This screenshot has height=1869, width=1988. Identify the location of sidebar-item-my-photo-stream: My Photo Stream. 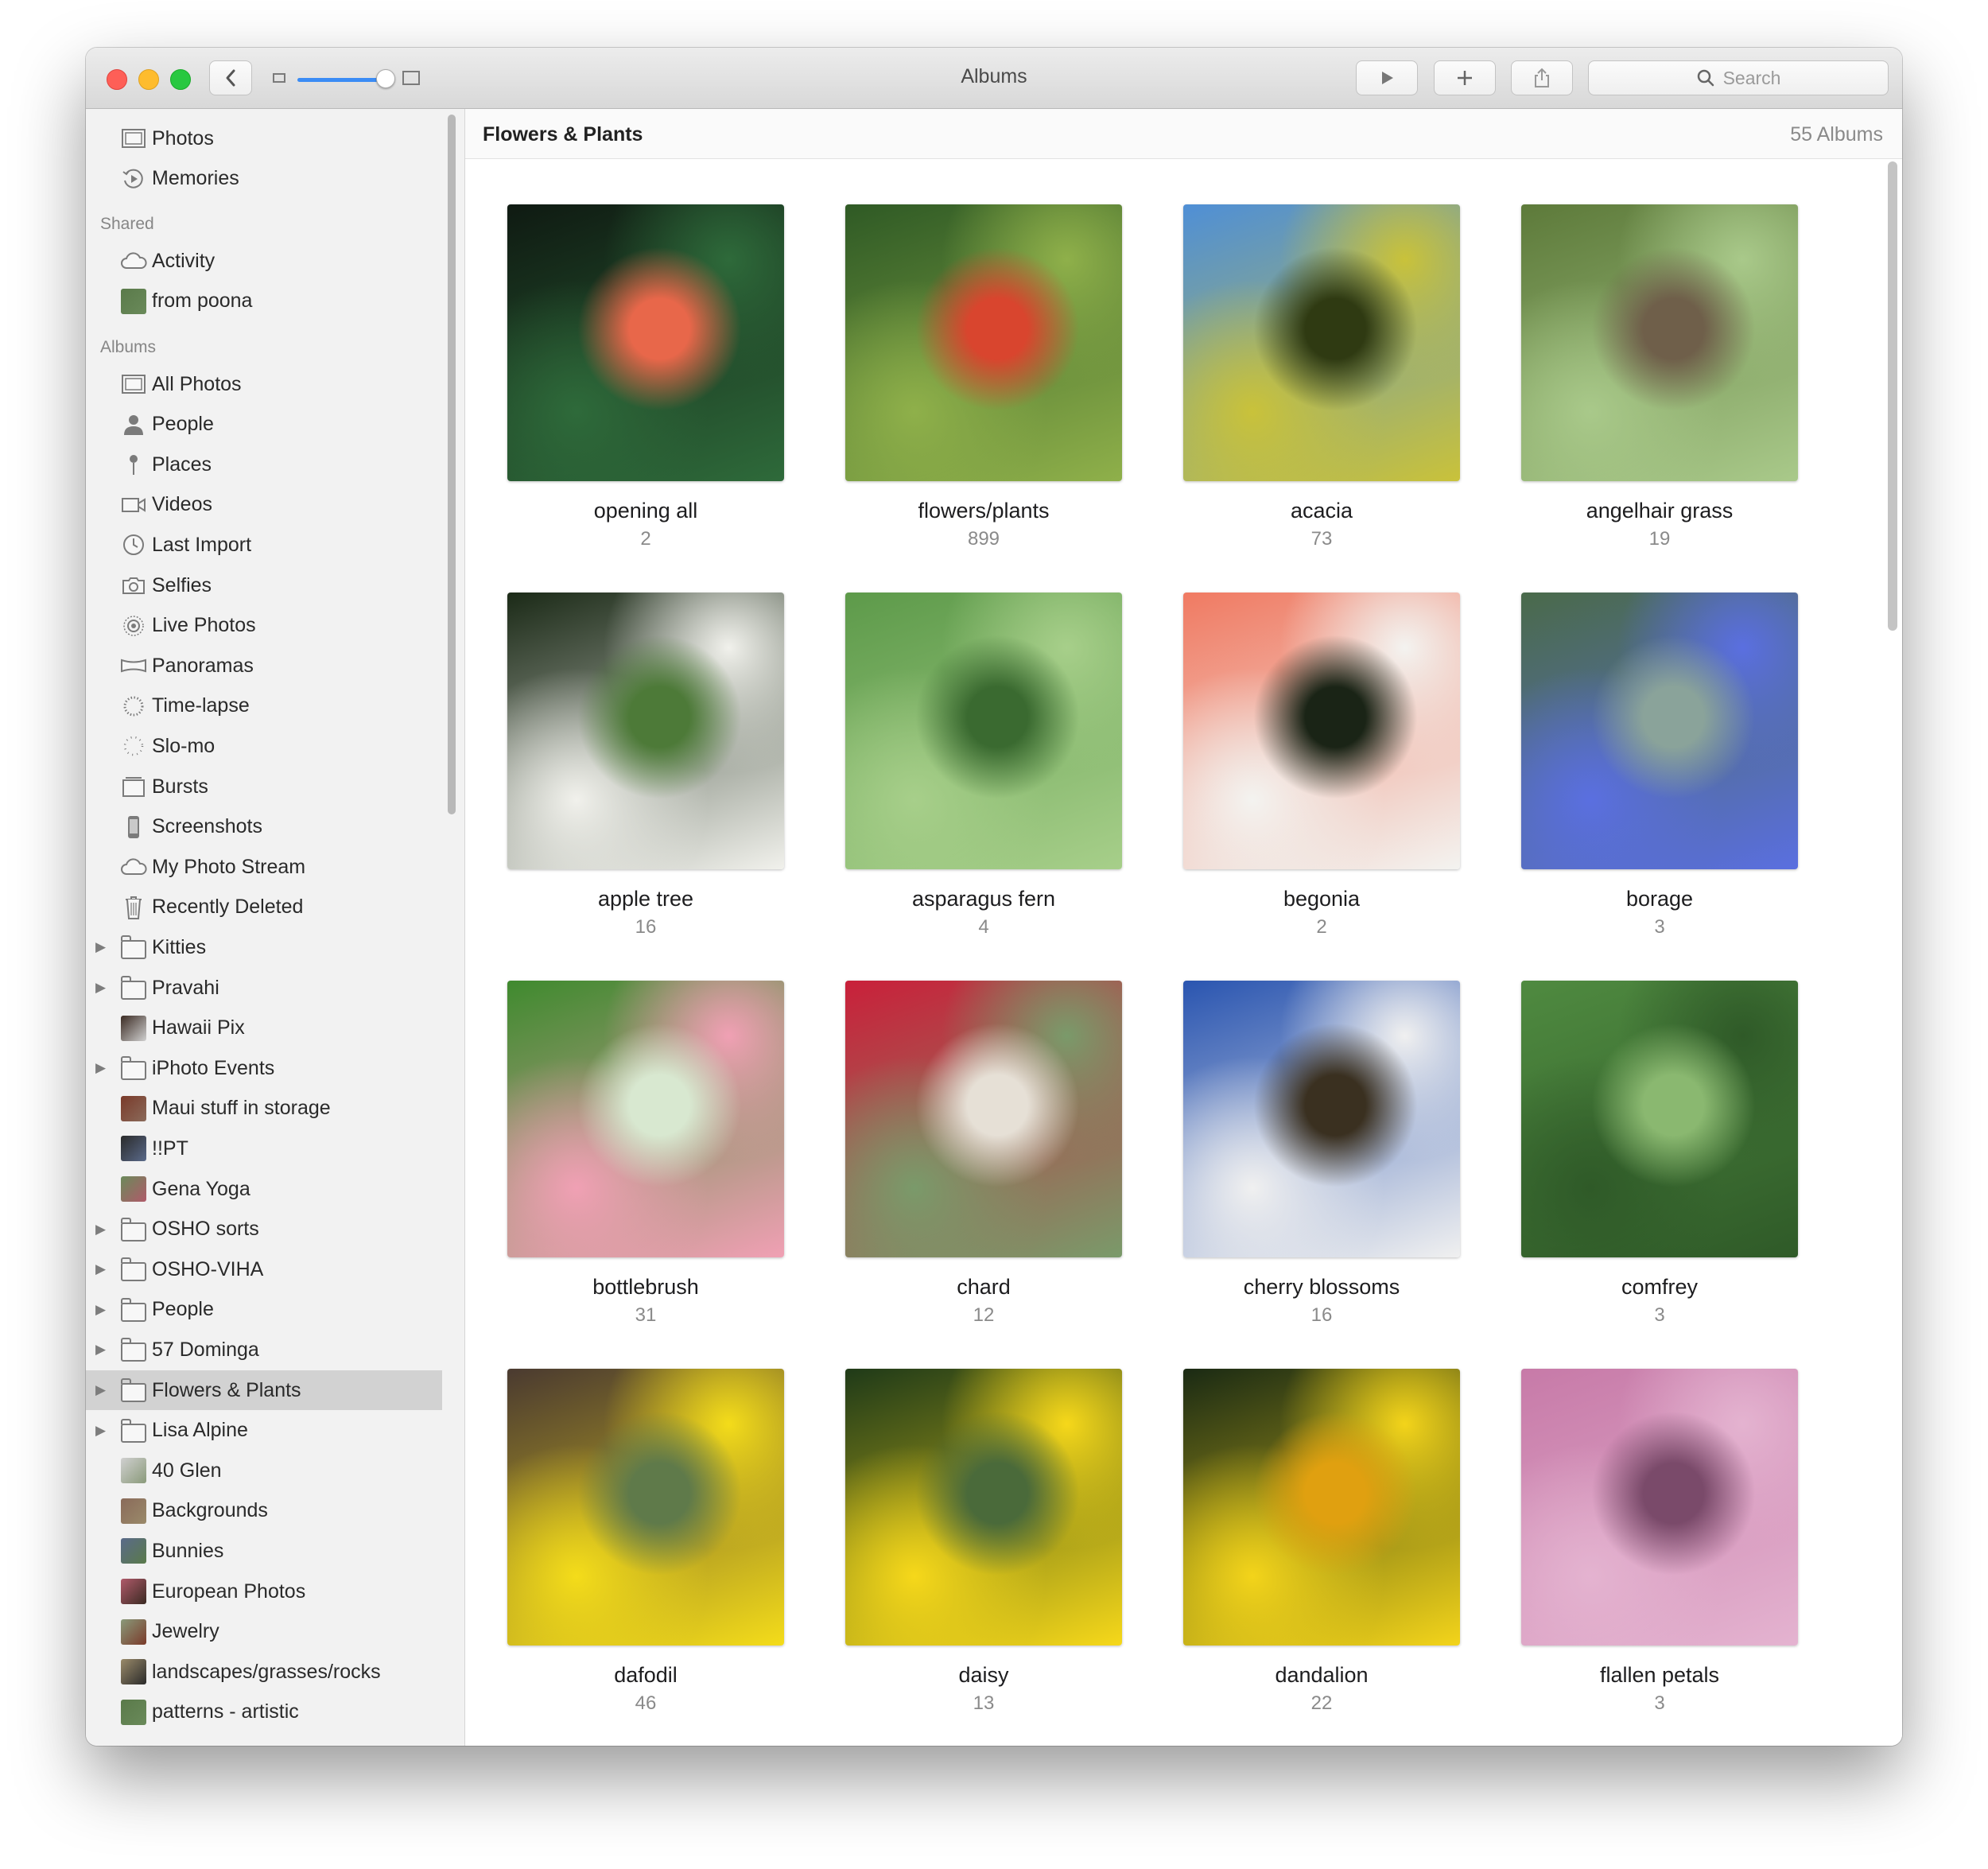
(264, 867).